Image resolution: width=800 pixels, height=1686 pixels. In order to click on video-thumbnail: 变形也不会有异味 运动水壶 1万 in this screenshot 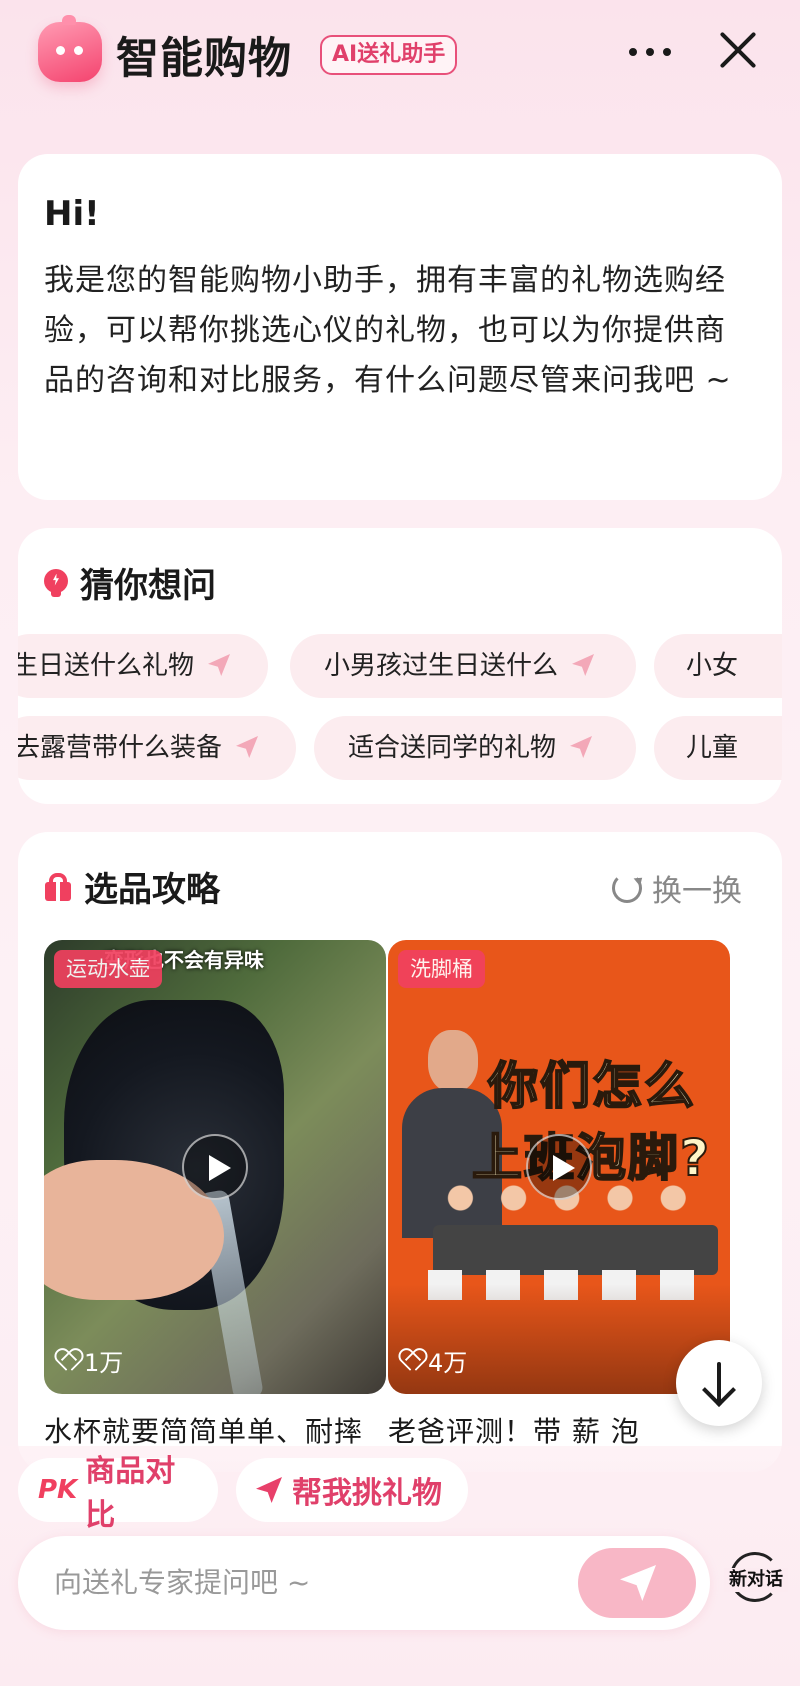, I will do `click(215, 1167)`.